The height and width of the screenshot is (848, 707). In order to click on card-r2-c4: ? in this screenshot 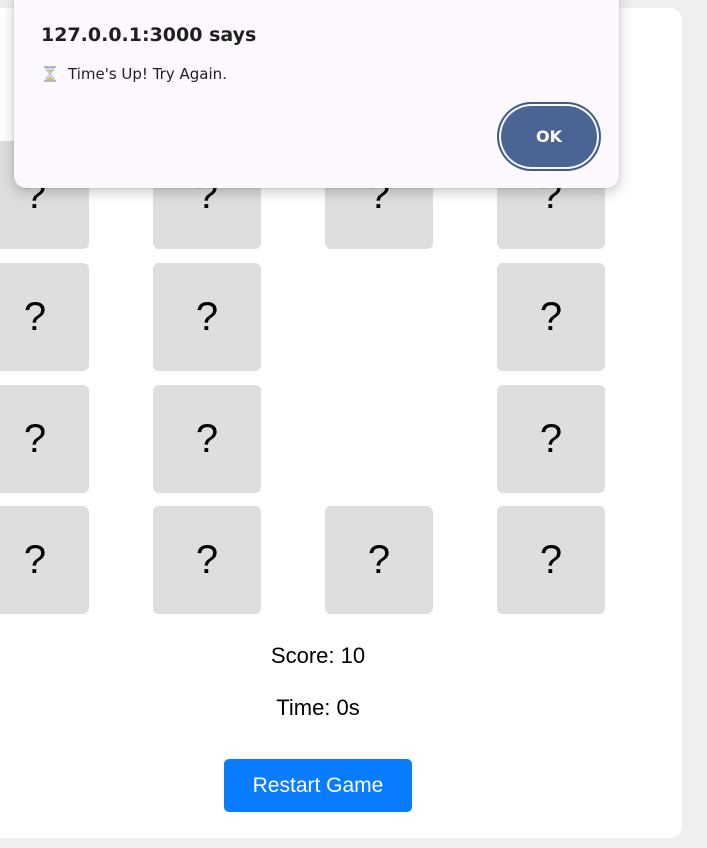, I will do `click(551, 317)`.